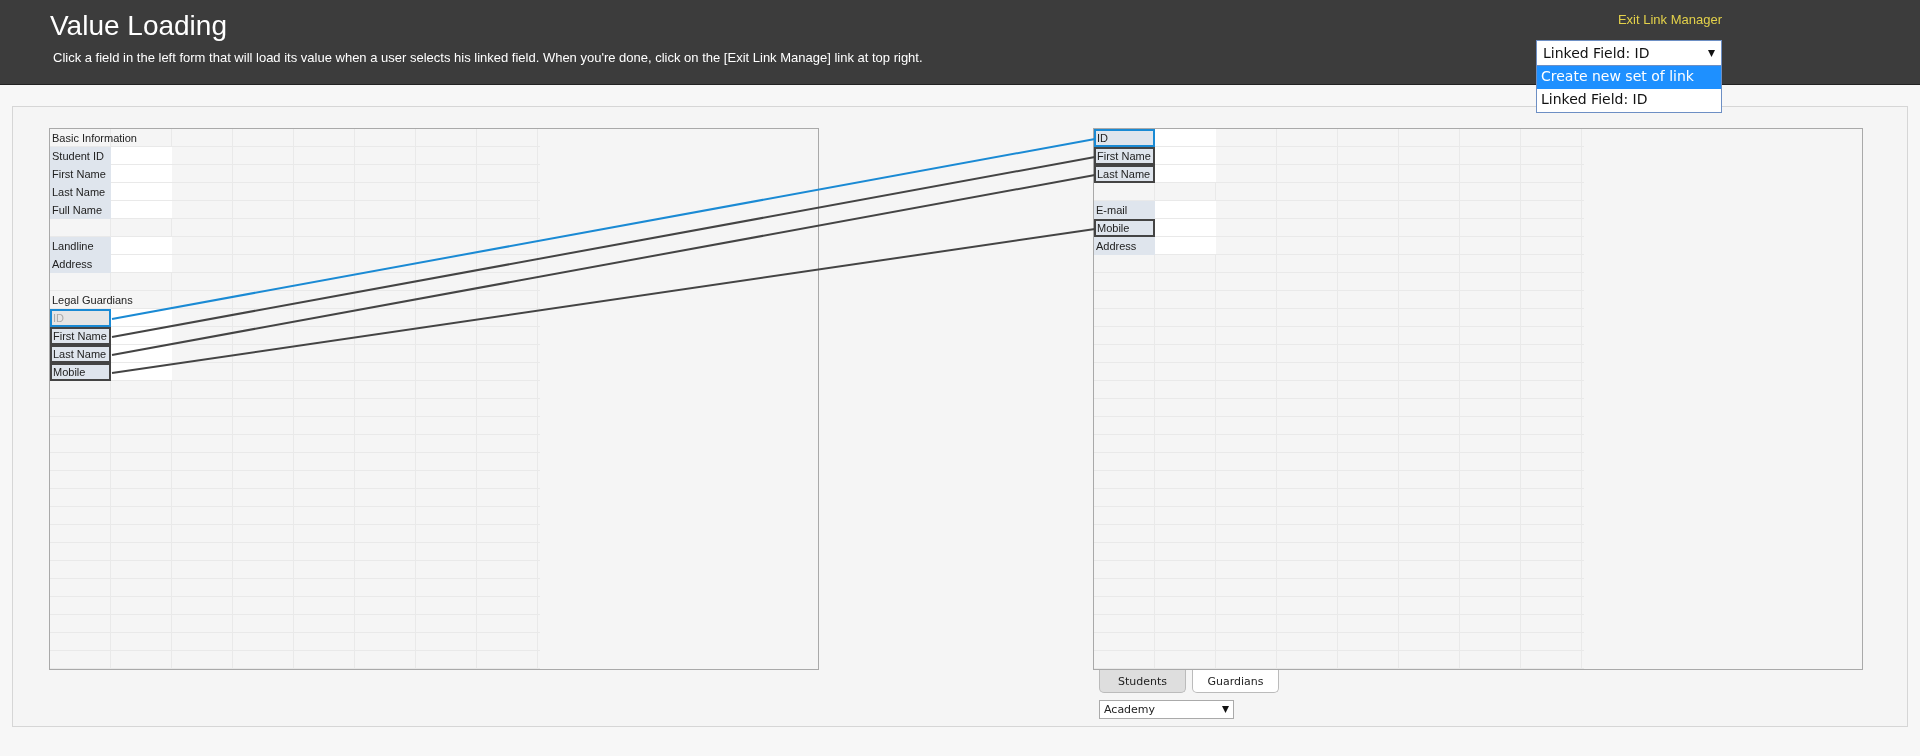 This screenshot has height=756, width=1920. What do you see at coordinates (1629, 100) in the screenshot?
I see `dropdown-option: Linked Field: ID` at bounding box center [1629, 100].